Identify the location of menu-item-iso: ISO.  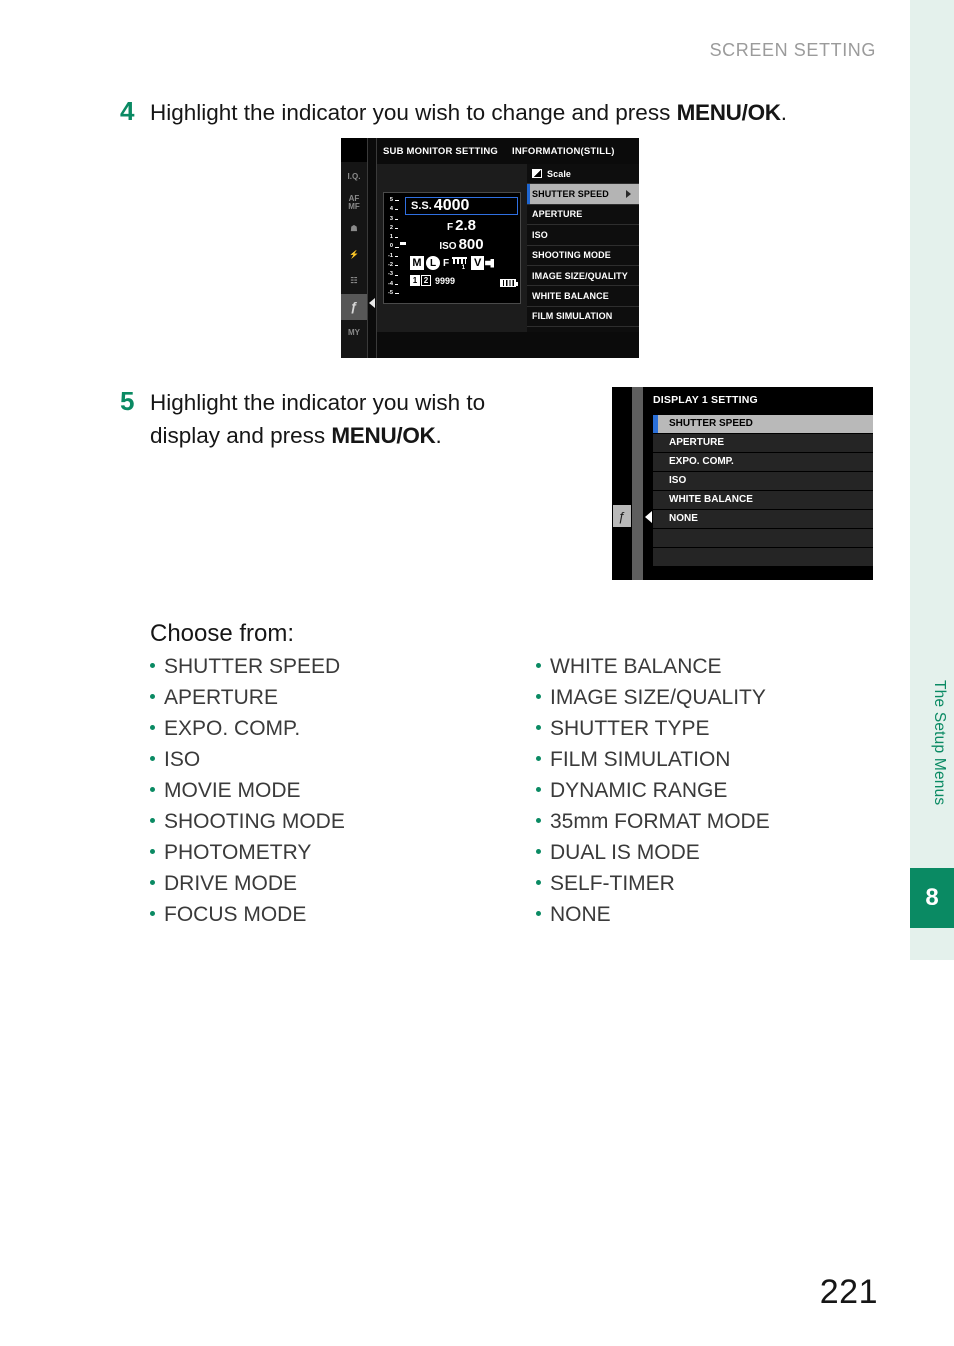
(583, 235).